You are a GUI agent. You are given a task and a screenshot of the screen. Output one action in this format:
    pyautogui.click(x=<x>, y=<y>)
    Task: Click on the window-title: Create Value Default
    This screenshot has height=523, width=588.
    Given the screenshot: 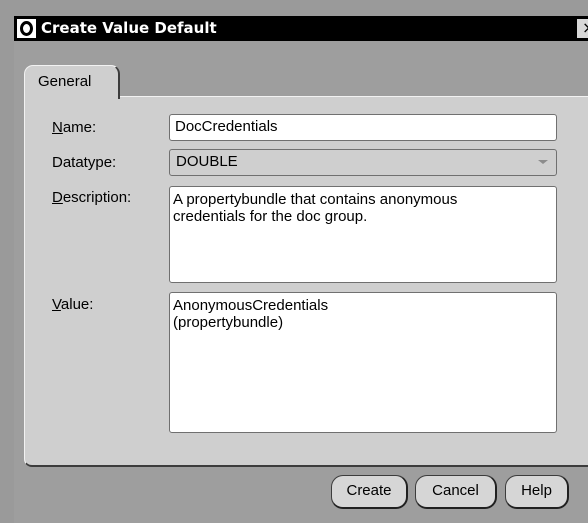 What is the action you would take?
    pyautogui.click(x=129, y=28)
    